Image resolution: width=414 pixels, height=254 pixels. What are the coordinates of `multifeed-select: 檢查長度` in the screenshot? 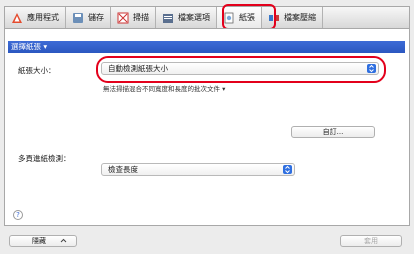 It's located at (198, 169).